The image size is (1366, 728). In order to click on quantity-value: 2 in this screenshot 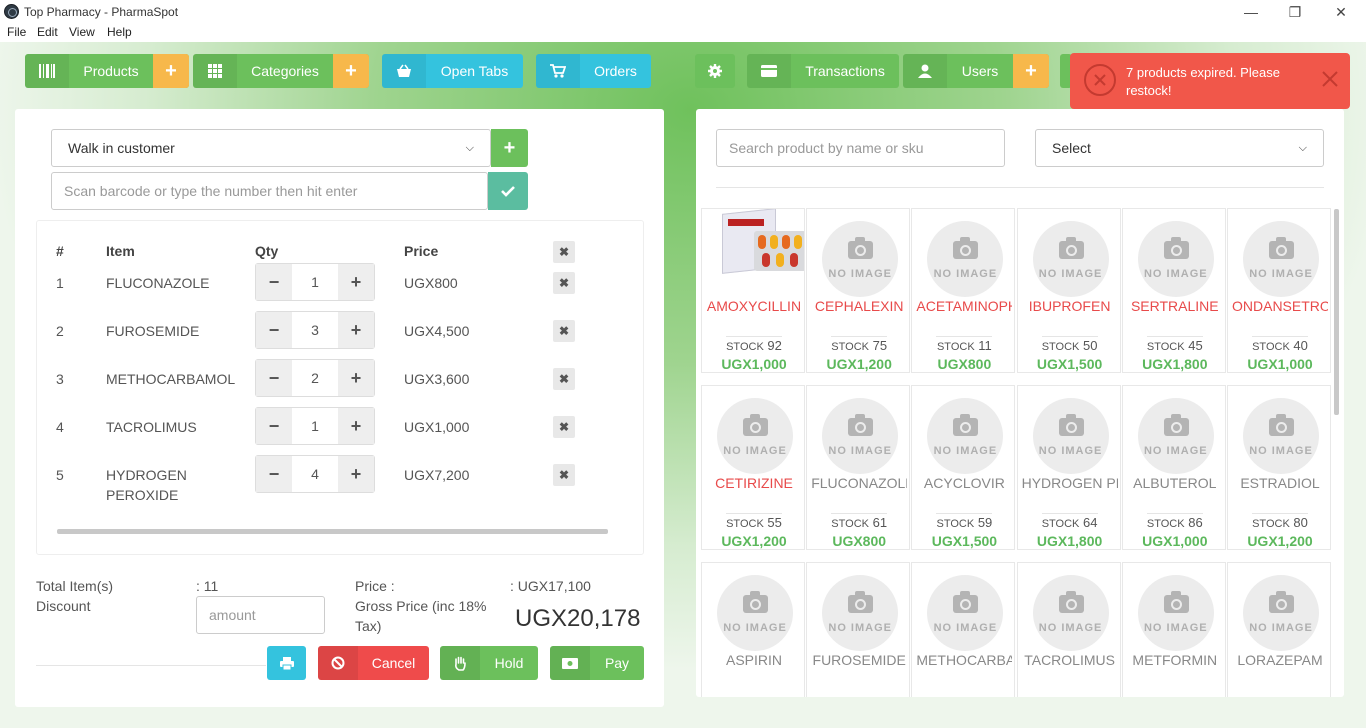, I will do `click(315, 378)`.